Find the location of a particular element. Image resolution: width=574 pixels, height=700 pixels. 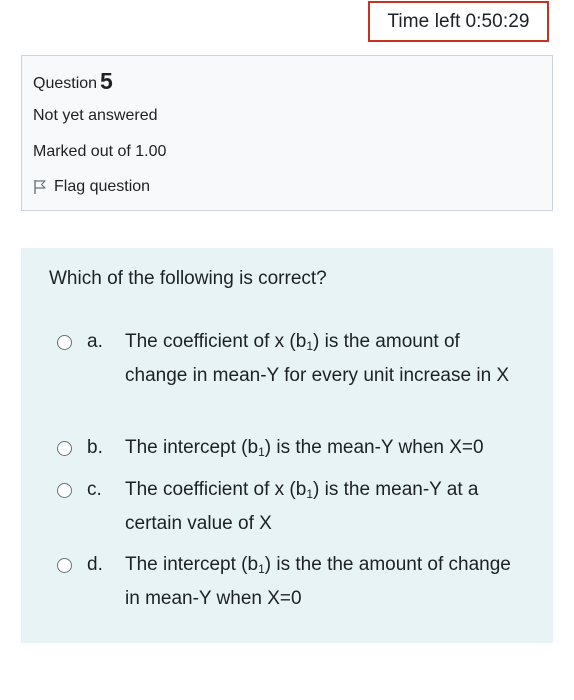

question-text: Which of the following is correct? is located at coordinates (188, 278).